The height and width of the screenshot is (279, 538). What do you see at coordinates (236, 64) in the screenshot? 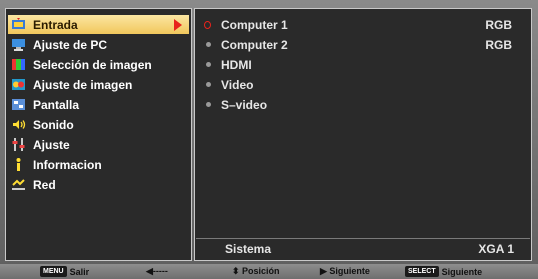
I see `option-label: HDMI` at bounding box center [236, 64].